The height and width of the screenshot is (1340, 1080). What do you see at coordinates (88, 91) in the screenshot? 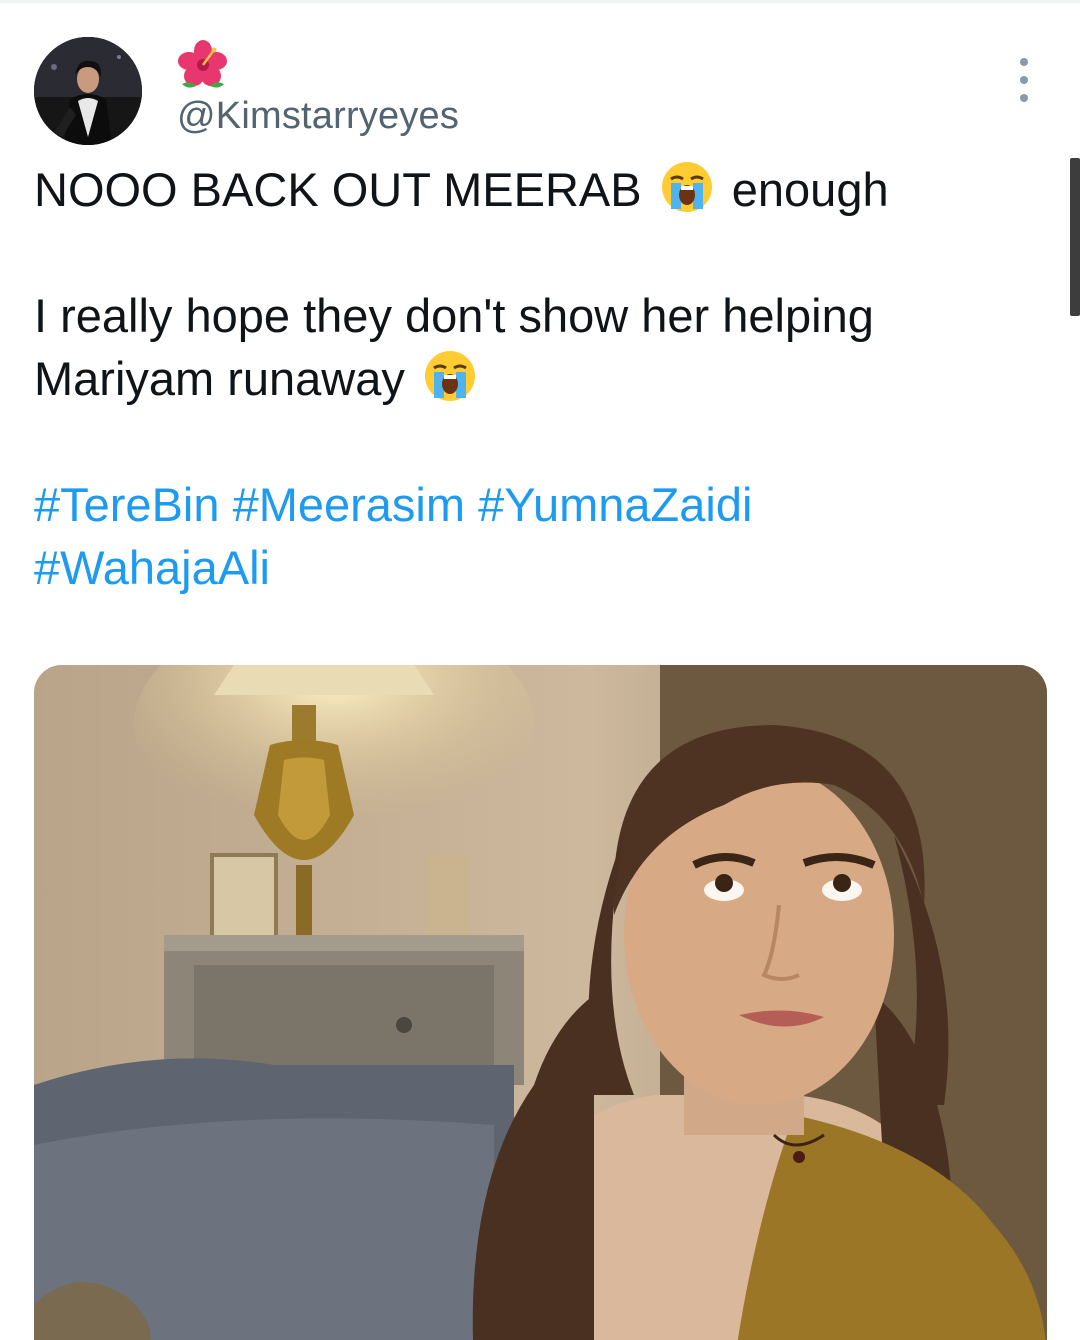
I see `avatar` at bounding box center [88, 91].